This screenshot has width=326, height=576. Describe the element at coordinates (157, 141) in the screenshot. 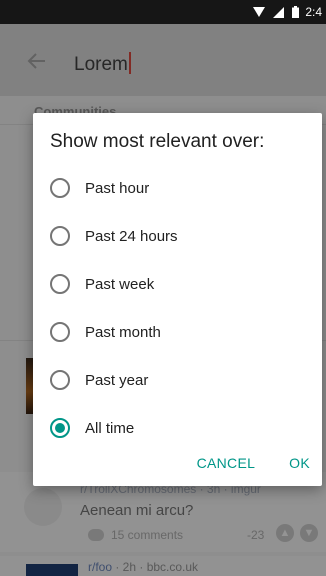

I see `dialog-title: Show most relevant over:` at that location.